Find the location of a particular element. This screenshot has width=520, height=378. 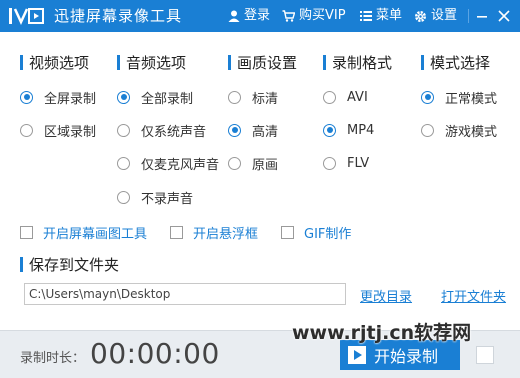

buy-vip-label: 购买VIP is located at coordinates (322, 15).